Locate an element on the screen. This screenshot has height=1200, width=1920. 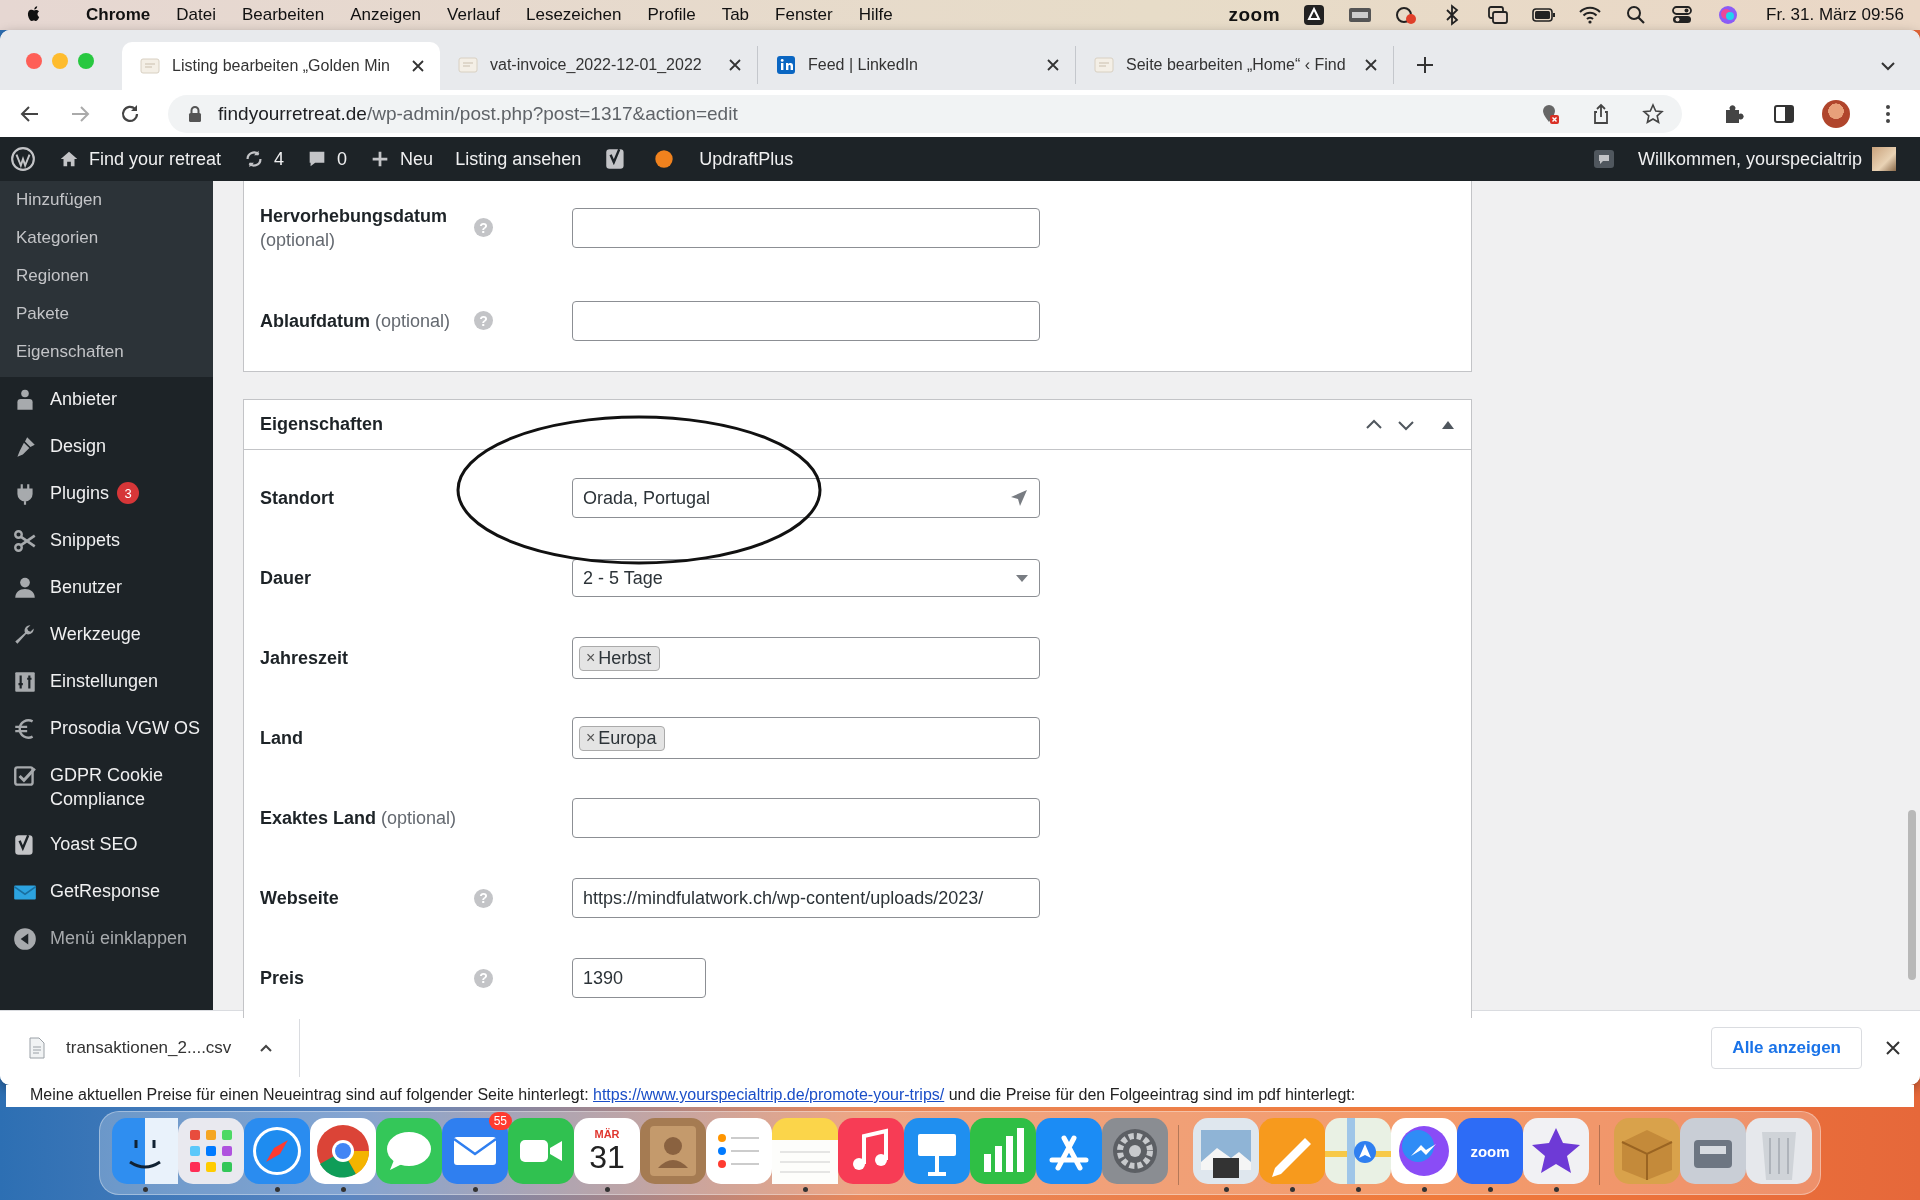
user-greeting: Willkommen, yourspecialtrip is located at coordinates (1749, 159).